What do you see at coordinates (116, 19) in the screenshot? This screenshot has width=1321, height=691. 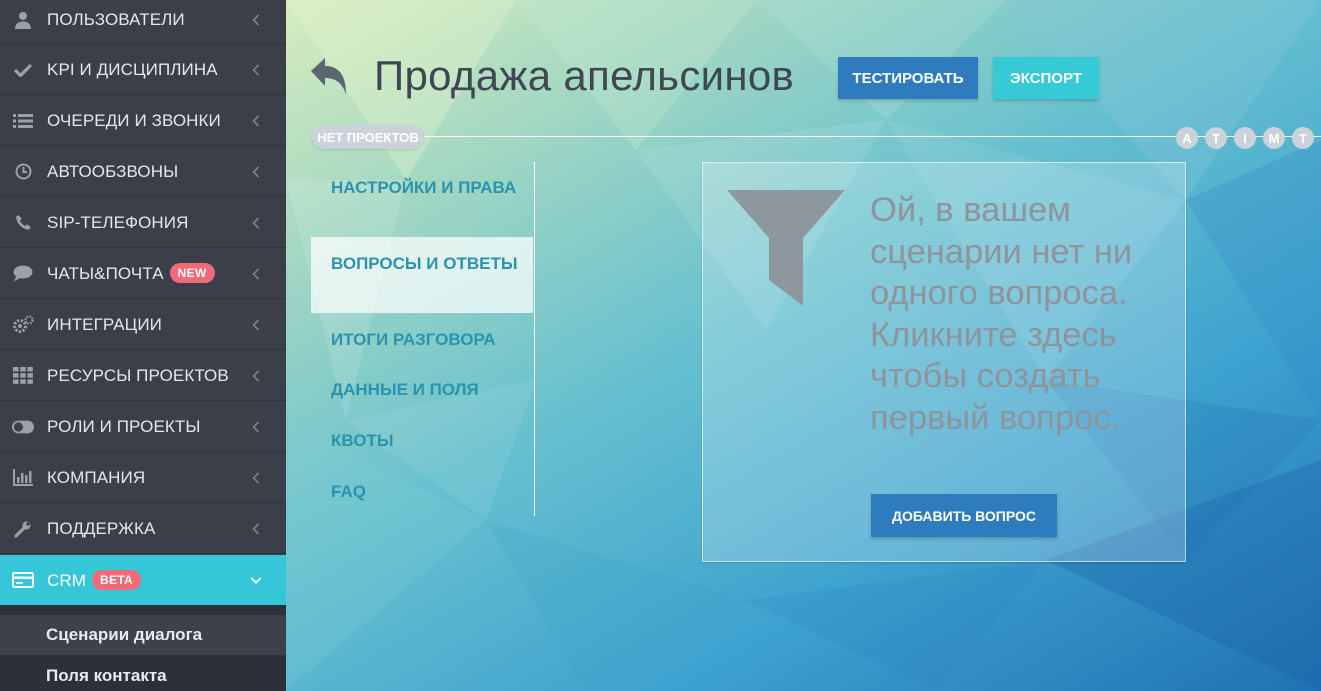 I see `sidebar-item-label: ПОЛЬЗОВАТЕЛИ` at bounding box center [116, 19].